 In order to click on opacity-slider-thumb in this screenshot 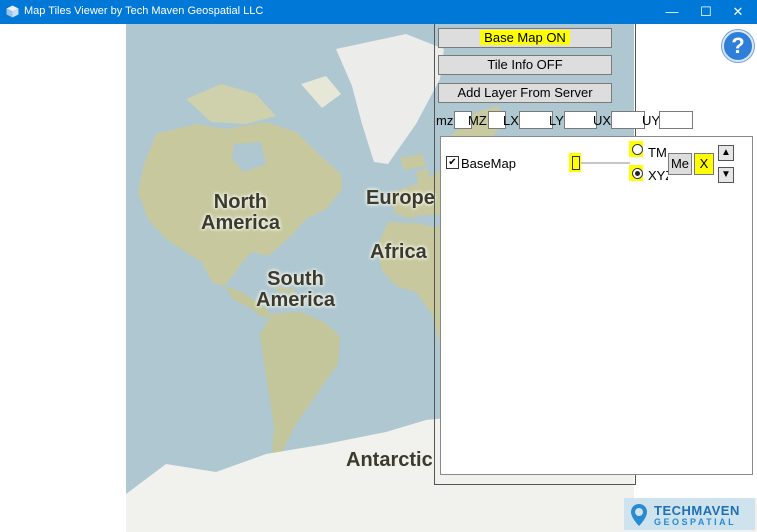, I will do `click(576, 163)`.